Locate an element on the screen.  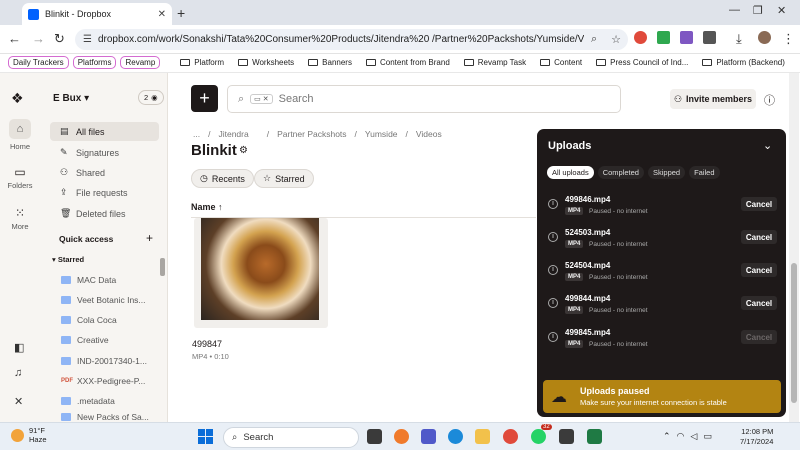
breadcrumb-item: Partner Packshots is located at coordinates (311, 134).